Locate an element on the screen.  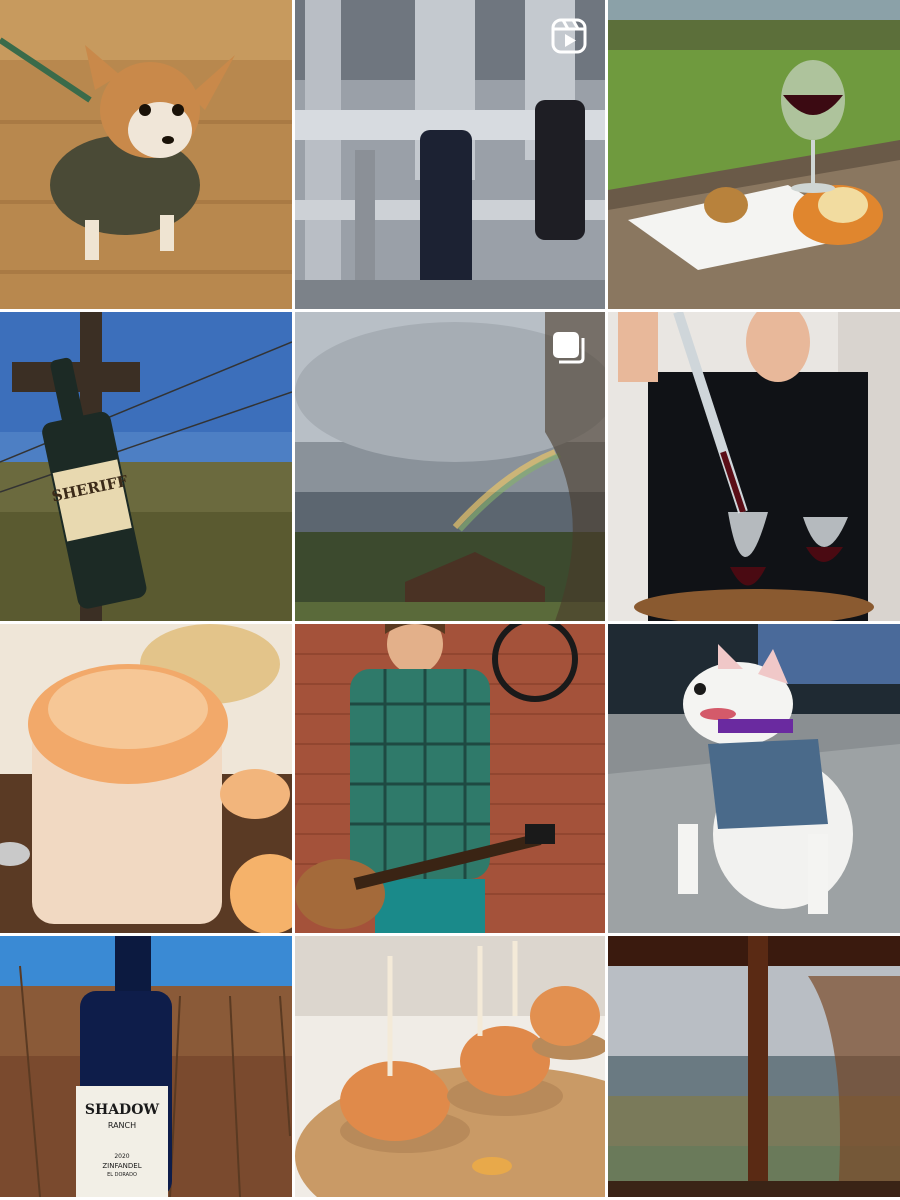
post-fried-chicken-bites is located at coordinates (450, 1066).